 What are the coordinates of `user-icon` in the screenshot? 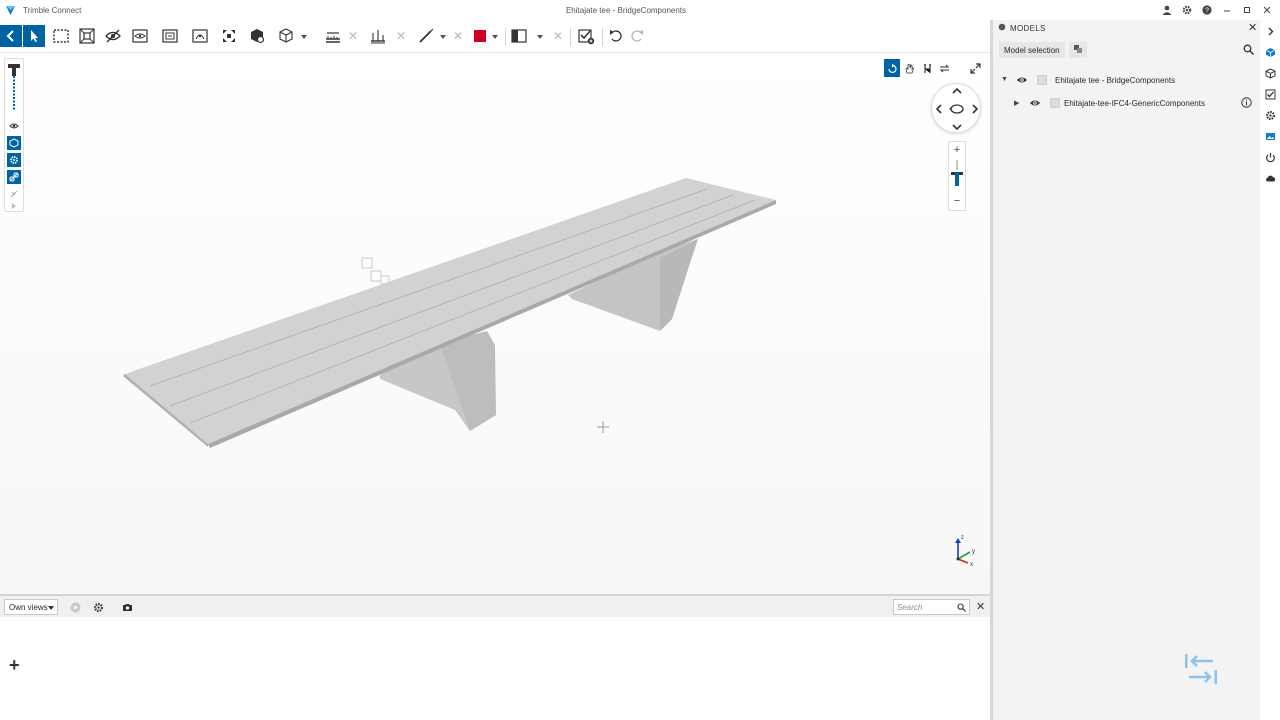 It's located at (1167, 10).